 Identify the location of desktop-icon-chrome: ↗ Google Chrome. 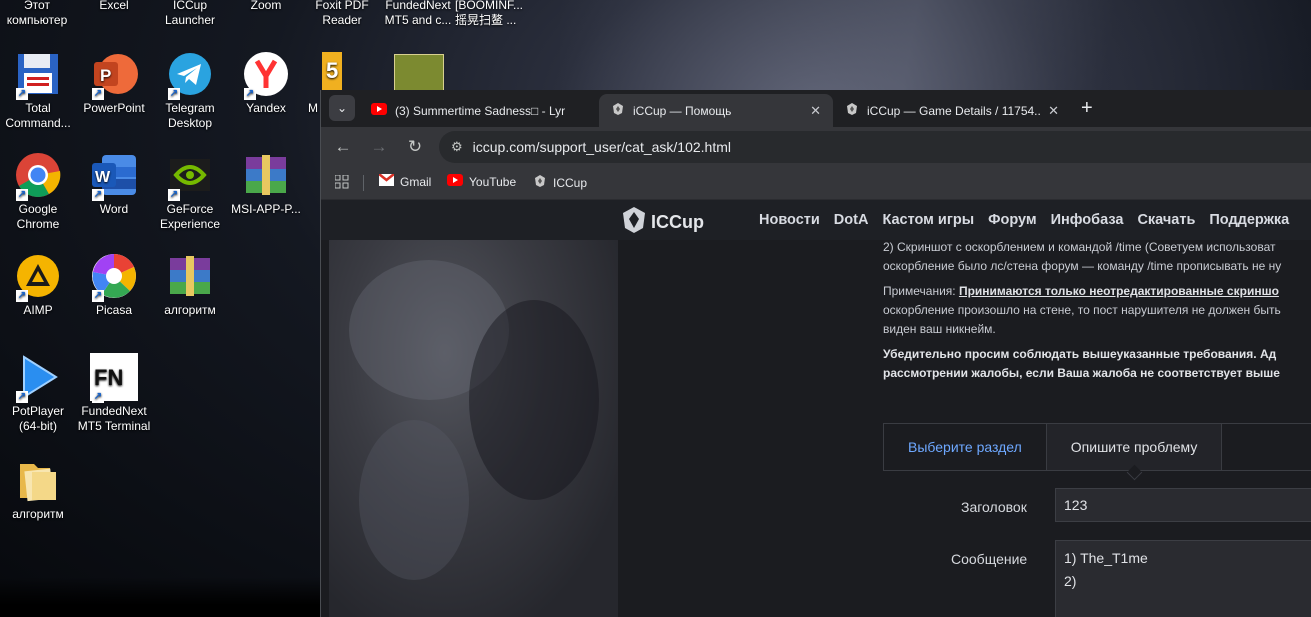
(38, 191).